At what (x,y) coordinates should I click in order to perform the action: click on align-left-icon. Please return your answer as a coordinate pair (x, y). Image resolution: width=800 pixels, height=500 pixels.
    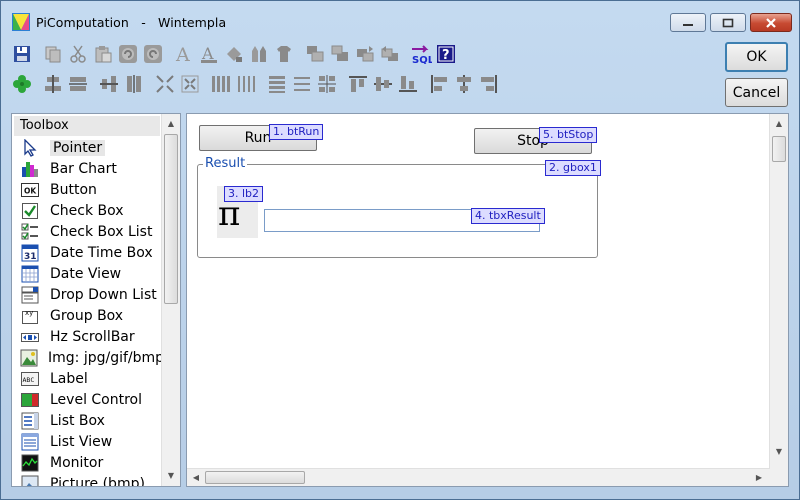
    Looking at the image, I should click on (439, 84).